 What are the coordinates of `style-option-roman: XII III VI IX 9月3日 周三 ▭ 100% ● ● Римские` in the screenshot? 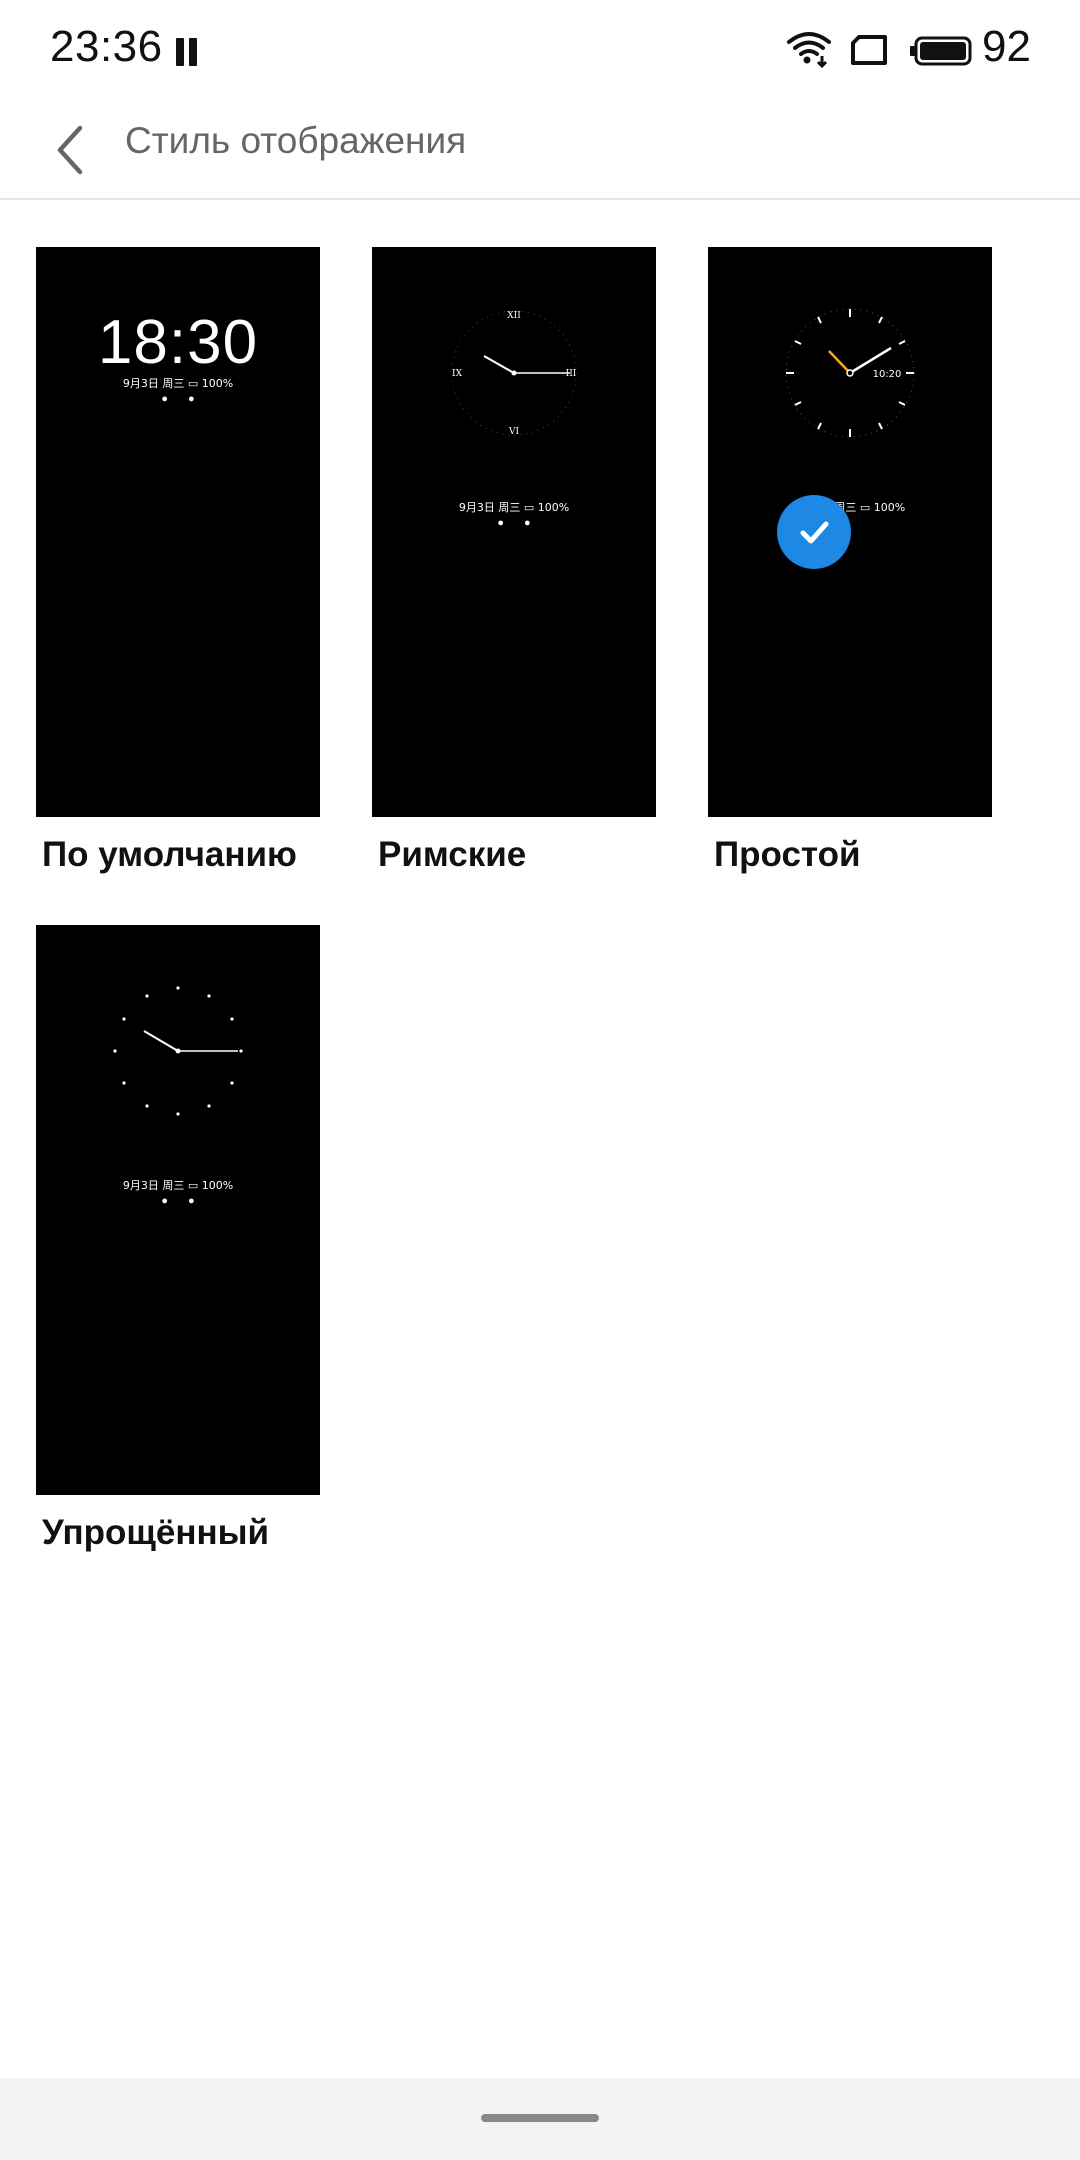 It's located at (514, 560).